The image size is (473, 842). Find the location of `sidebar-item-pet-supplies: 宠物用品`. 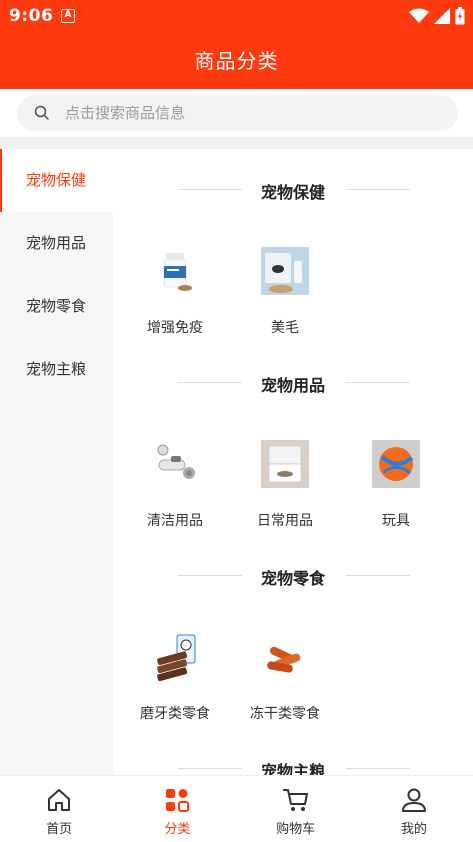

sidebar-item-pet-supplies: 宠物用品 is located at coordinates (56, 243).